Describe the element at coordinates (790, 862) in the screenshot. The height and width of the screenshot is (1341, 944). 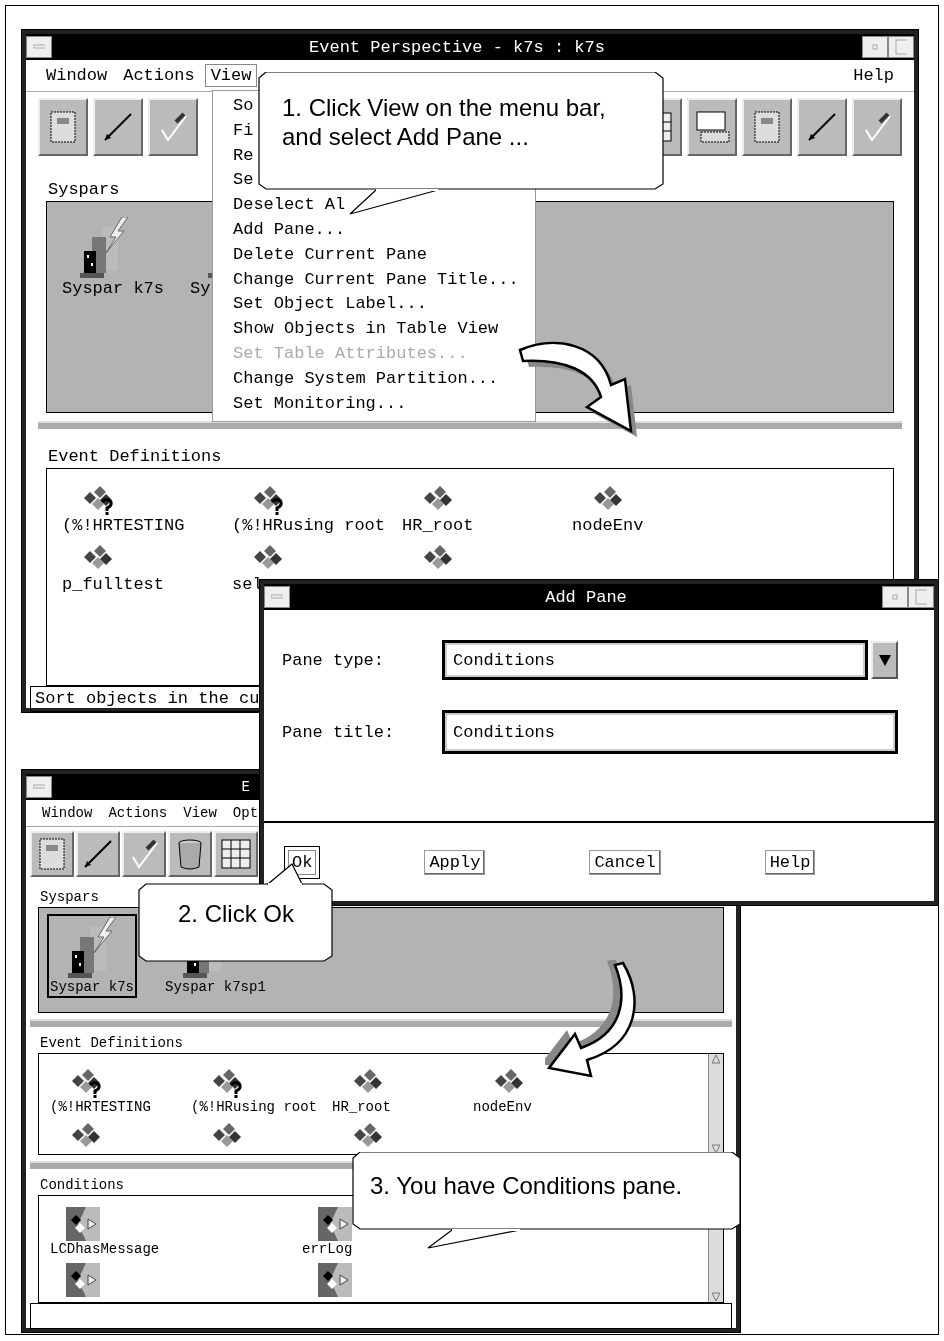
I see `dialog-button: Help` at that location.